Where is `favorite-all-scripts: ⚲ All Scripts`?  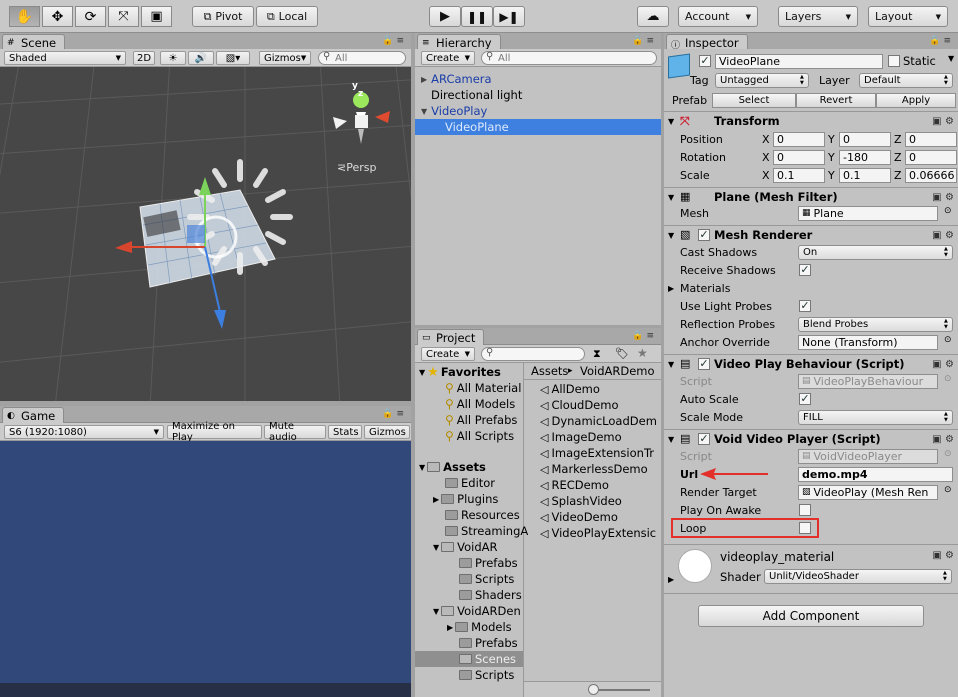 favorite-all-scripts: ⚲ All Scripts is located at coordinates (479, 436).